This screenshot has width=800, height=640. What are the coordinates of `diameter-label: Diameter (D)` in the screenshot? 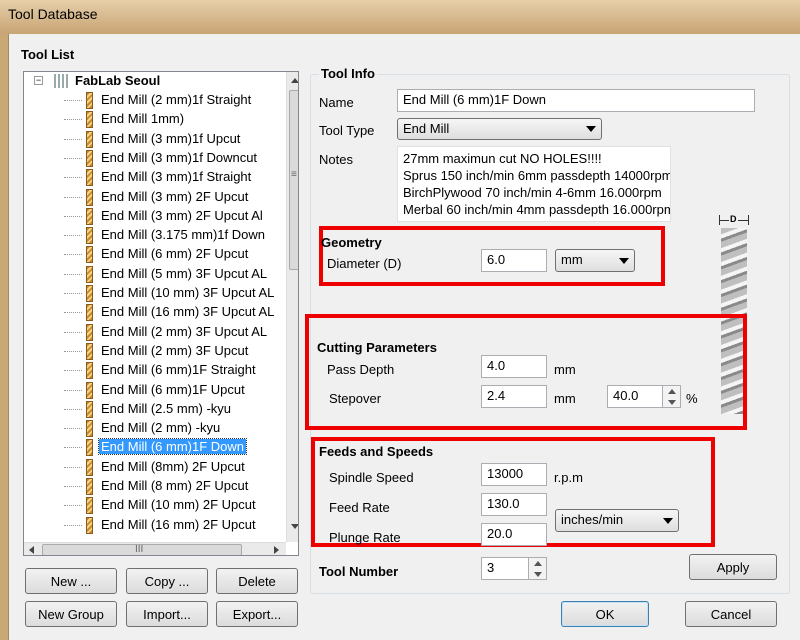 It's located at (364, 263).